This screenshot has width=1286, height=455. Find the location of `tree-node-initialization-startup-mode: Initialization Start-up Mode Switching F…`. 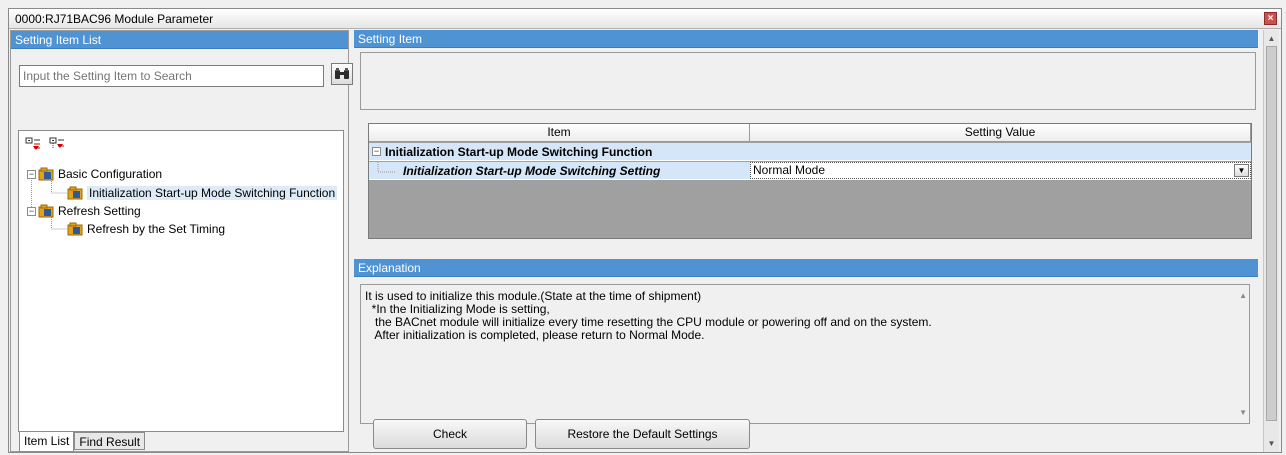

tree-node-initialization-startup-mode: Initialization Start-up Mode Switching F… is located at coordinates (202, 193).